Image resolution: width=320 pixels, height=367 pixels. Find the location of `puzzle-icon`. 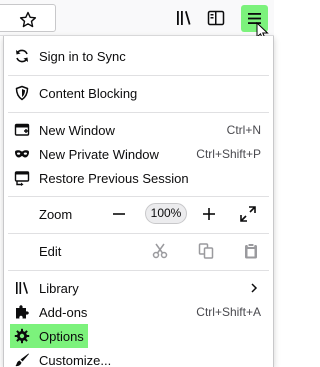

puzzle-icon is located at coordinates (22, 312).